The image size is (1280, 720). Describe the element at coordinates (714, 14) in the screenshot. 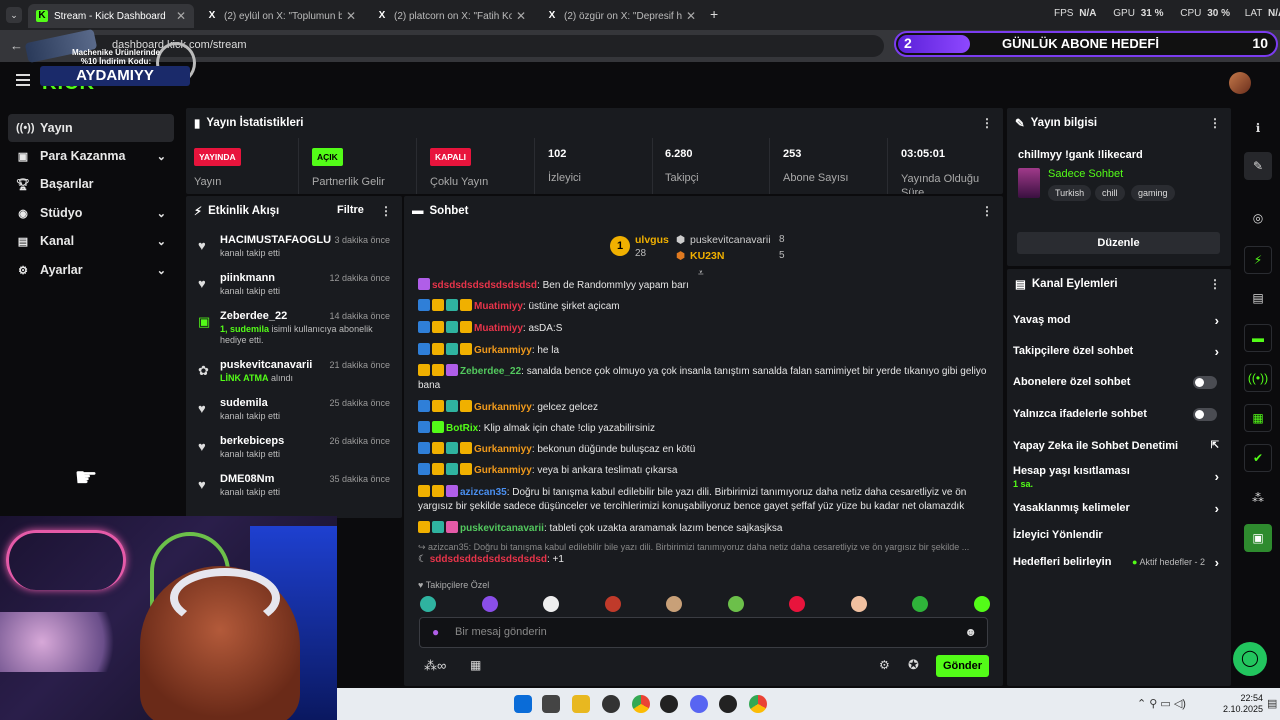

I see `new-tab-button: +` at that location.